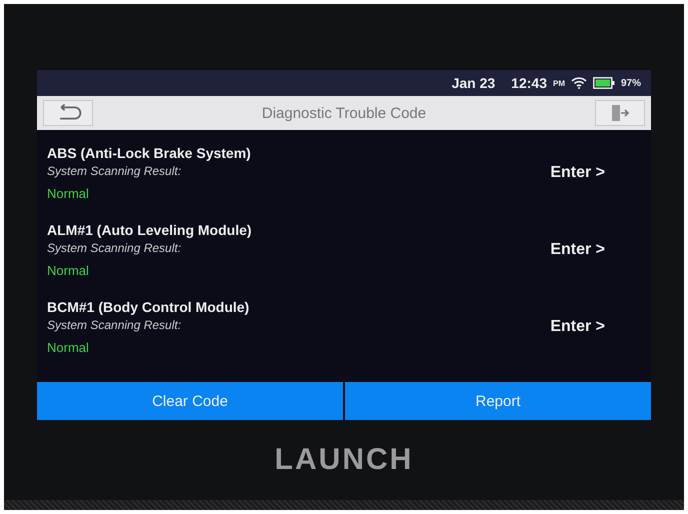 The width and height of the screenshot is (688, 514). Describe the element at coordinates (558, 83) in the screenshot. I see `status-ampm: PM` at that location.